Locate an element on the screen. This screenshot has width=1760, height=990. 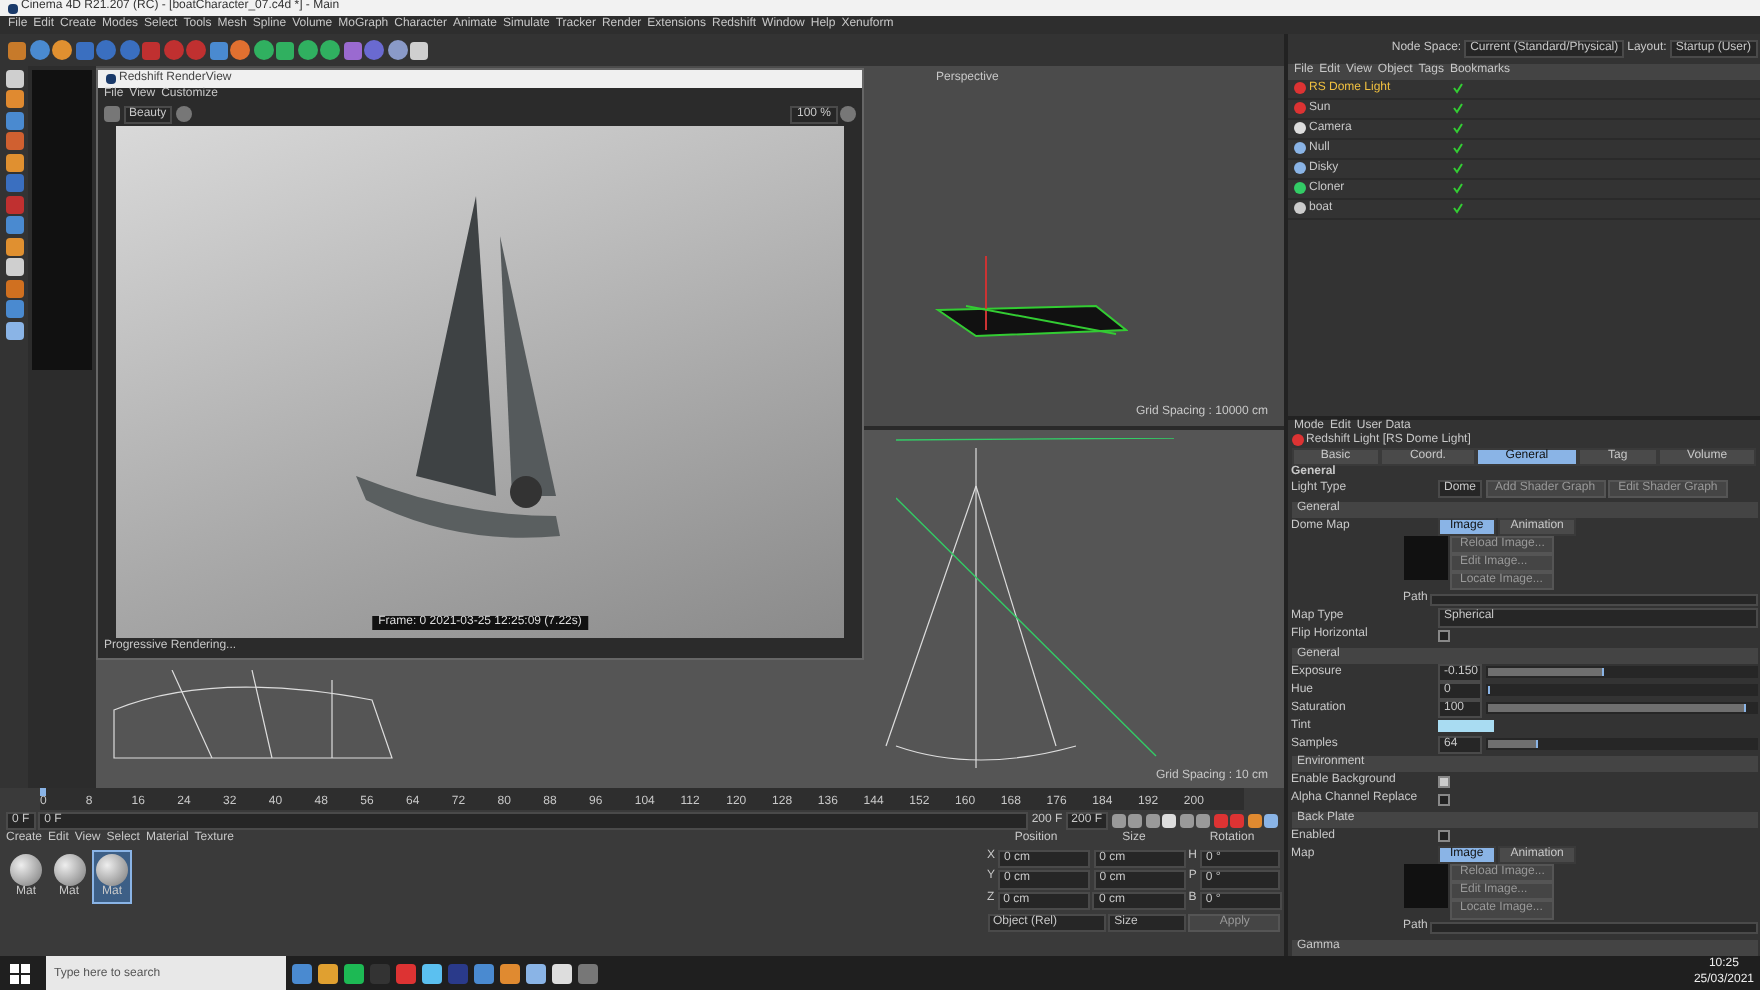
windows-icon is located at coordinates (20, 973).